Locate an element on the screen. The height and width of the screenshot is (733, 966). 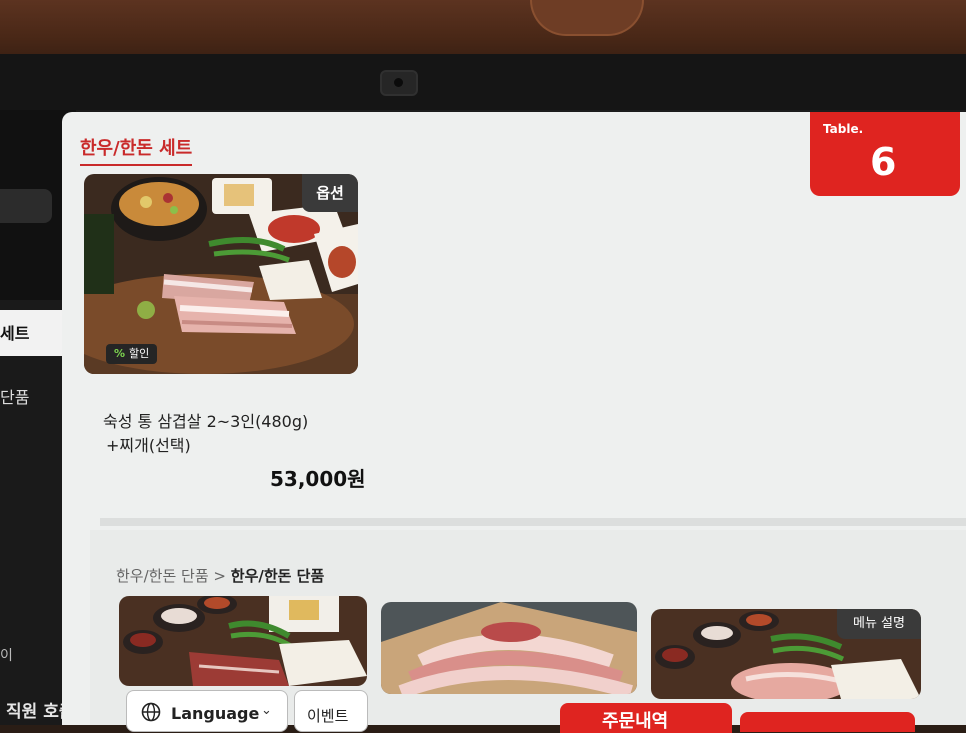
breadcrumb: 한우/한돈 단품 > 한우/한돈 단품 is located at coordinates (220, 575).